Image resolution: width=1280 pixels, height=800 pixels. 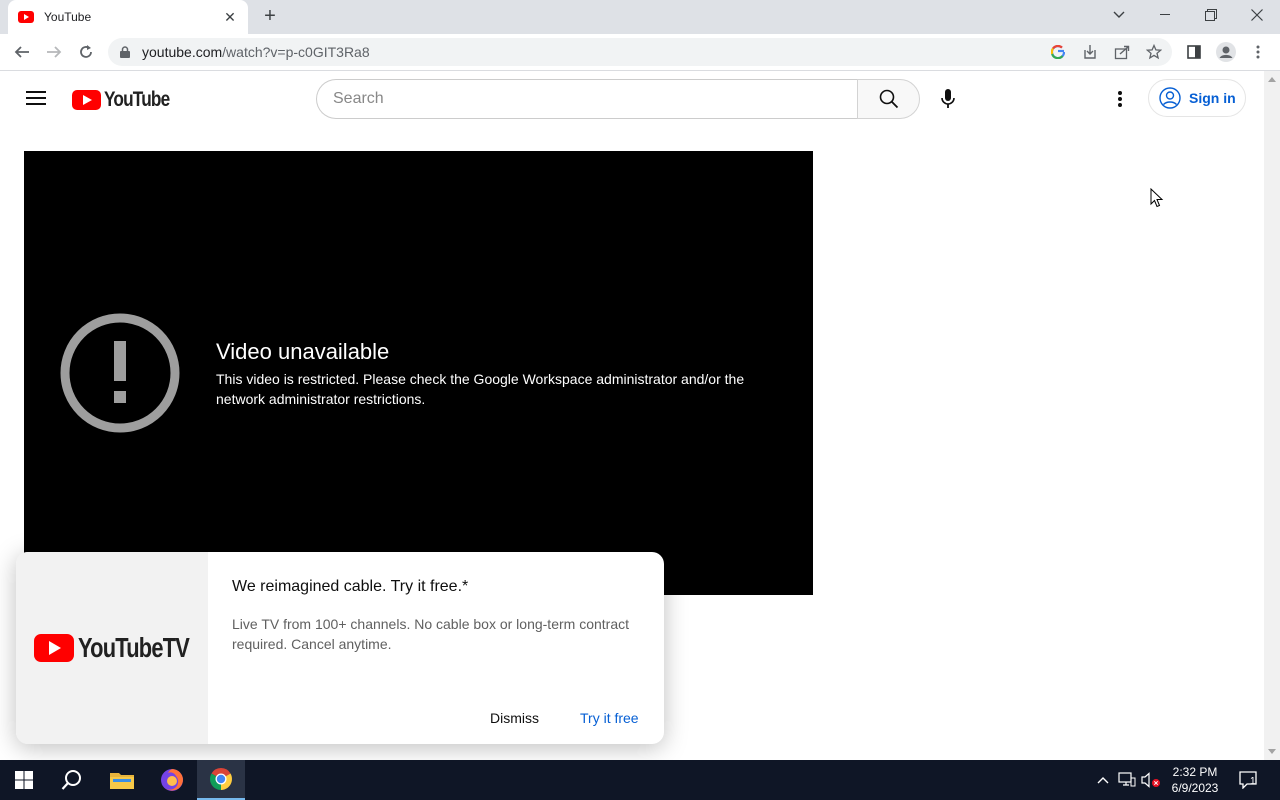 What do you see at coordinates (1211, 15) in the screenshot?
I see `restore-button` at bounding box center [1211, 15].